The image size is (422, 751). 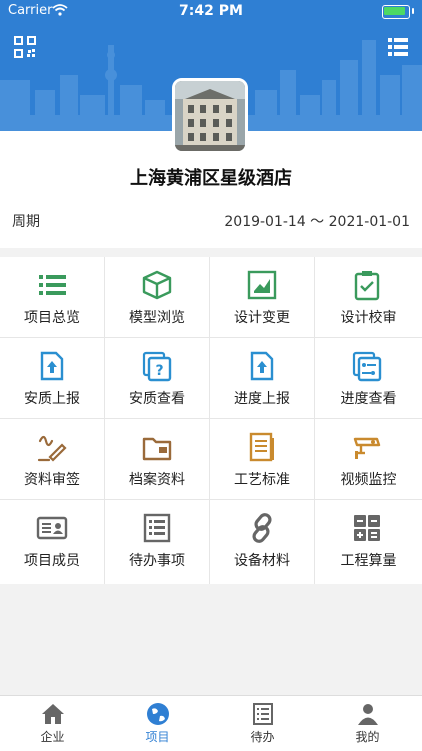 I want to click on user-icon, so click(x=368, y=714).